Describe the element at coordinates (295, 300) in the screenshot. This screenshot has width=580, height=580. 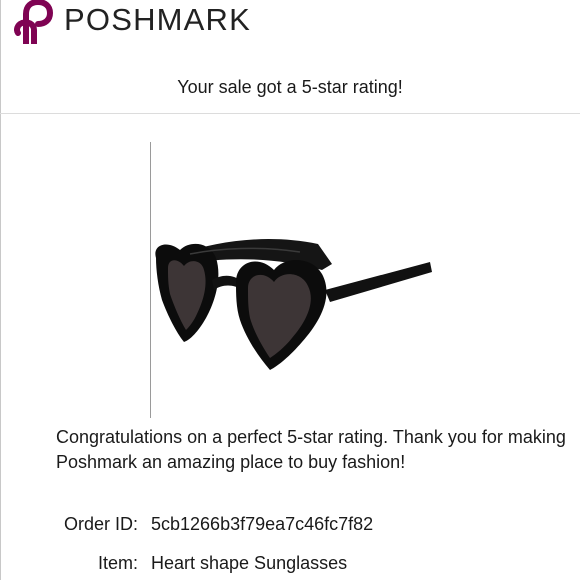
I see `heart-sunglasses-image` at that location.